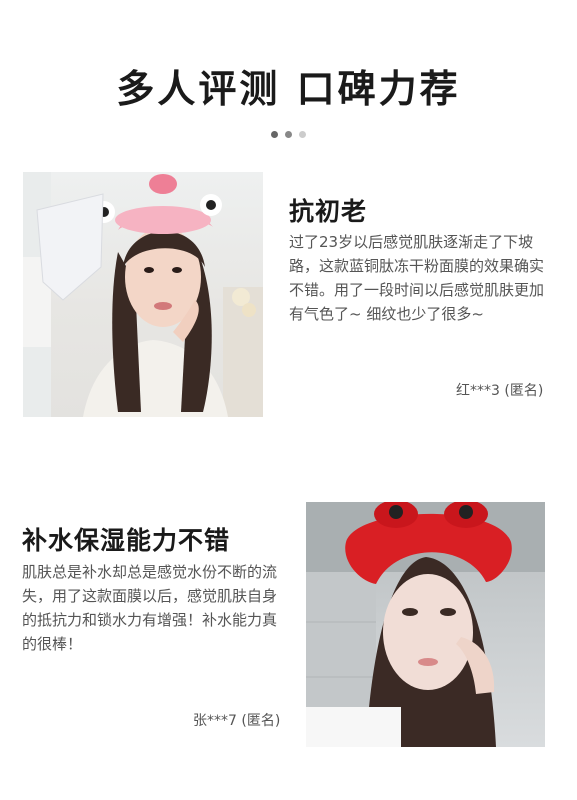 The image size is (577, 800). What do you see at coordinates (328, 211) in the screenshot?
I see `review-heading-1: 抗初老` at bounding box center [328, 211].